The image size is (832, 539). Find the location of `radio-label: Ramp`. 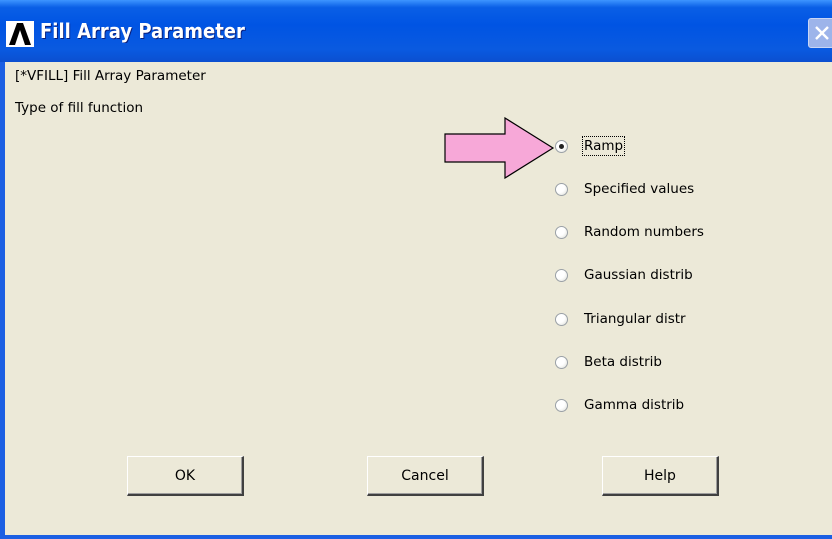

radio-label: Ramp is located at coordinates (603, 146).